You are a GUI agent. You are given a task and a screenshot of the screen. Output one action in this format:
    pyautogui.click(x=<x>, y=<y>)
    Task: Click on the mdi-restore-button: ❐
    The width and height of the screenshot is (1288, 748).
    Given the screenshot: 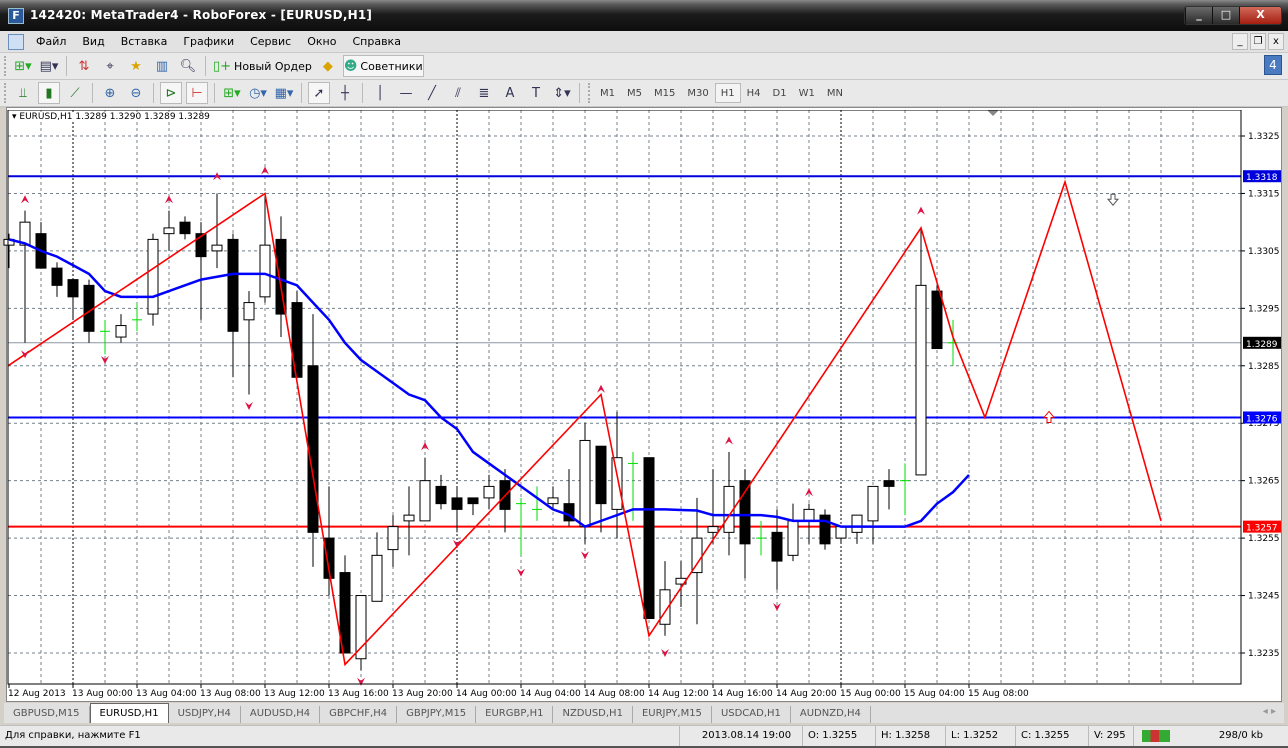 What is the action you would take?
    pyautogui.click(x=1258, y=41)
    